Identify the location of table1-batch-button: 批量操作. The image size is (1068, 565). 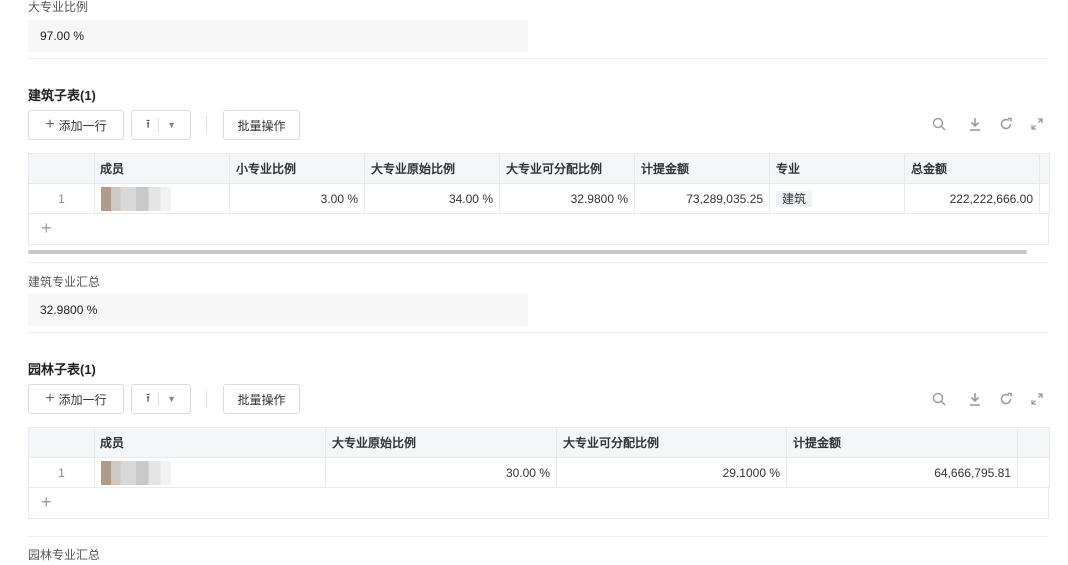
(261, 125).